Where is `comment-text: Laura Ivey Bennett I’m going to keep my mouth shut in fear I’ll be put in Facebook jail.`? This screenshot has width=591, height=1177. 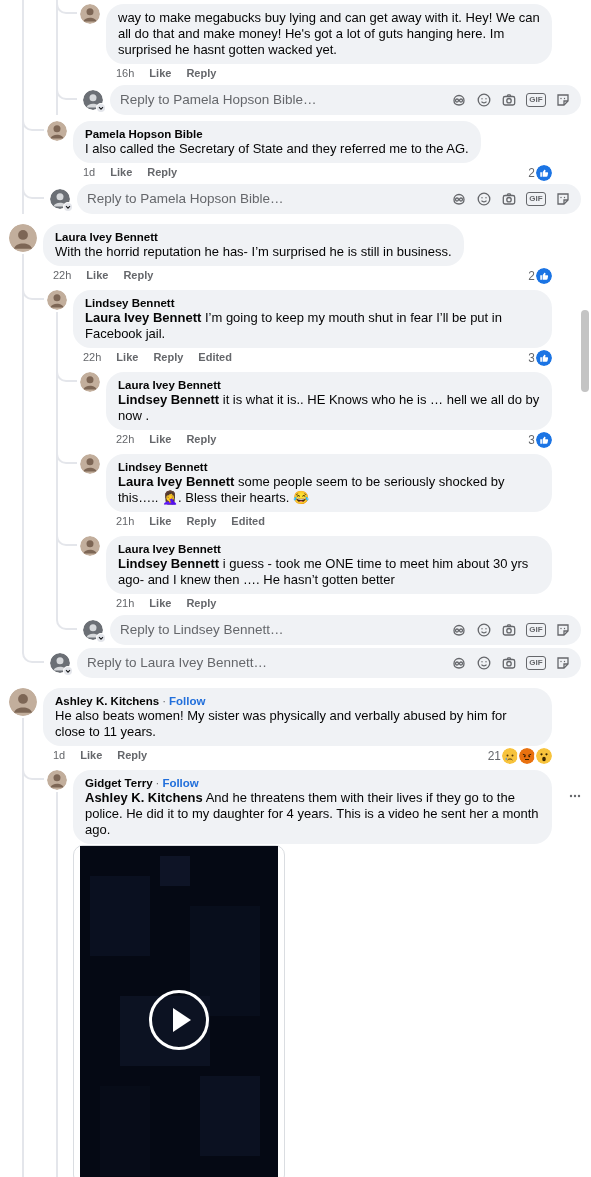
comment-text: Laura Ivey Bennett I’m going to keep my mouth shut in fear I’ll be put in Facebook jail. is located at coordinates (294, 326).